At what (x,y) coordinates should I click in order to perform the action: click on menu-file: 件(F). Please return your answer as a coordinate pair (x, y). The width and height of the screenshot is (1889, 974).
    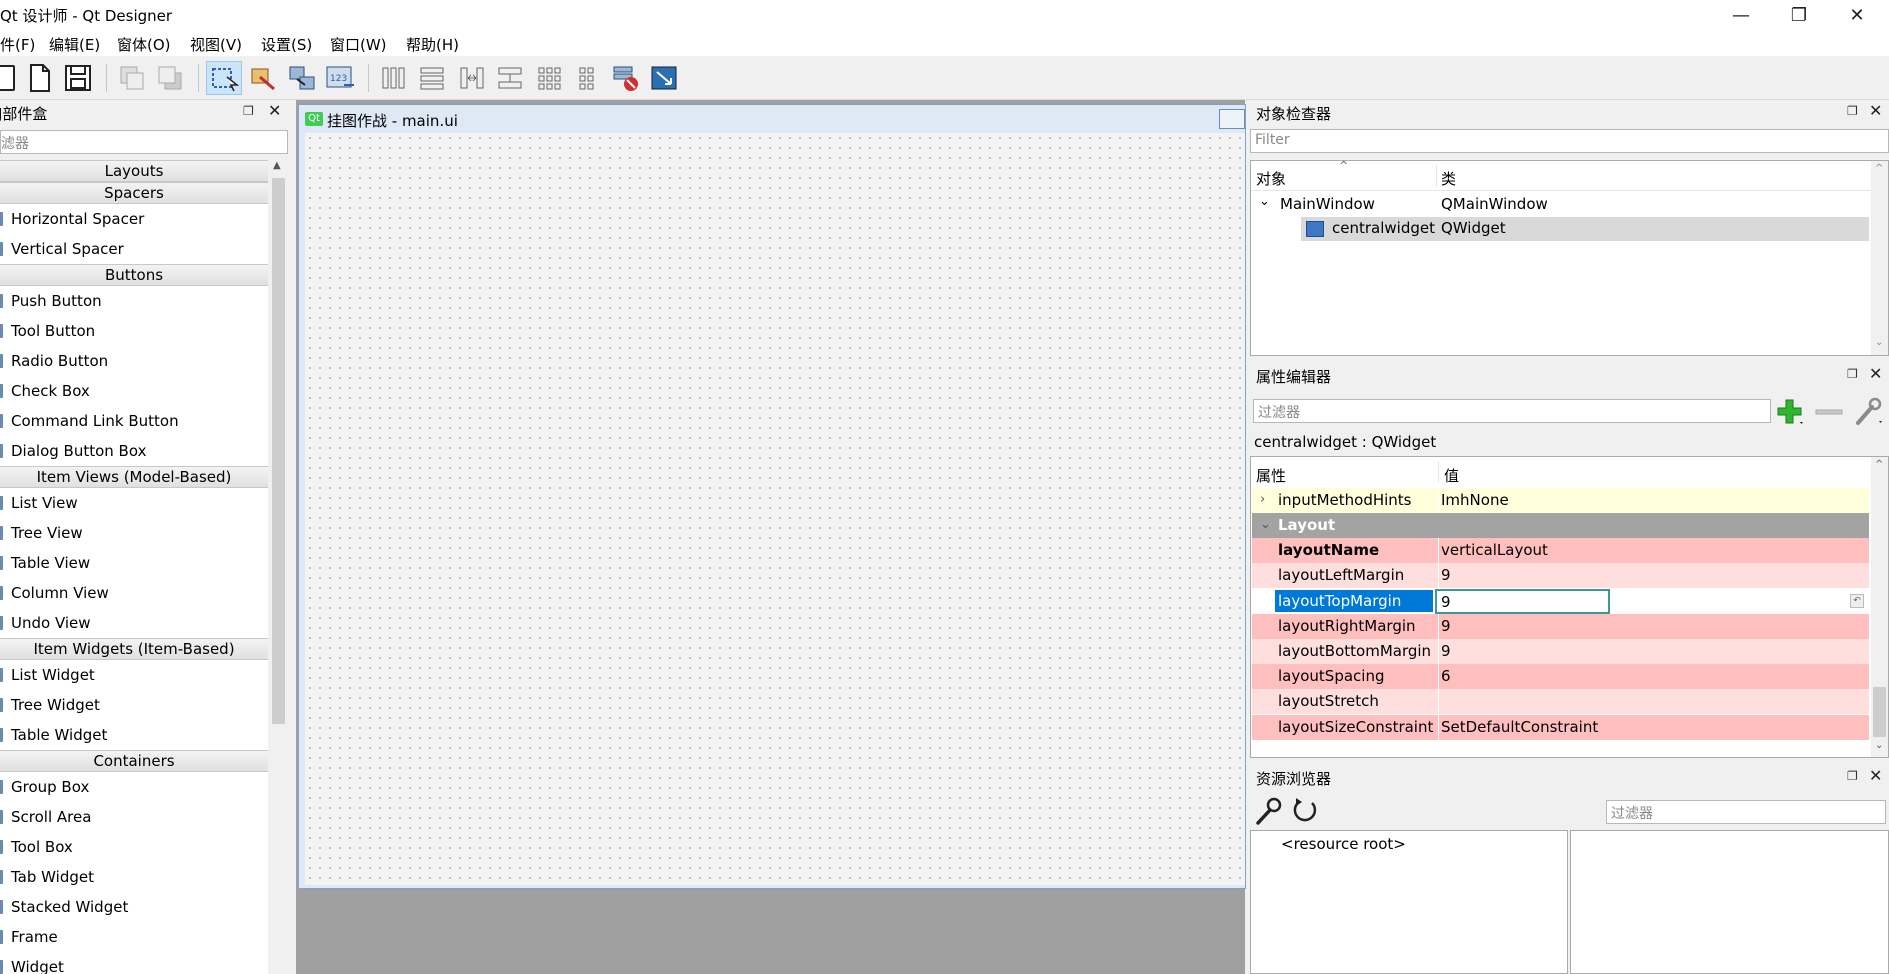
    Looking at the image, I should click on (17, 44).